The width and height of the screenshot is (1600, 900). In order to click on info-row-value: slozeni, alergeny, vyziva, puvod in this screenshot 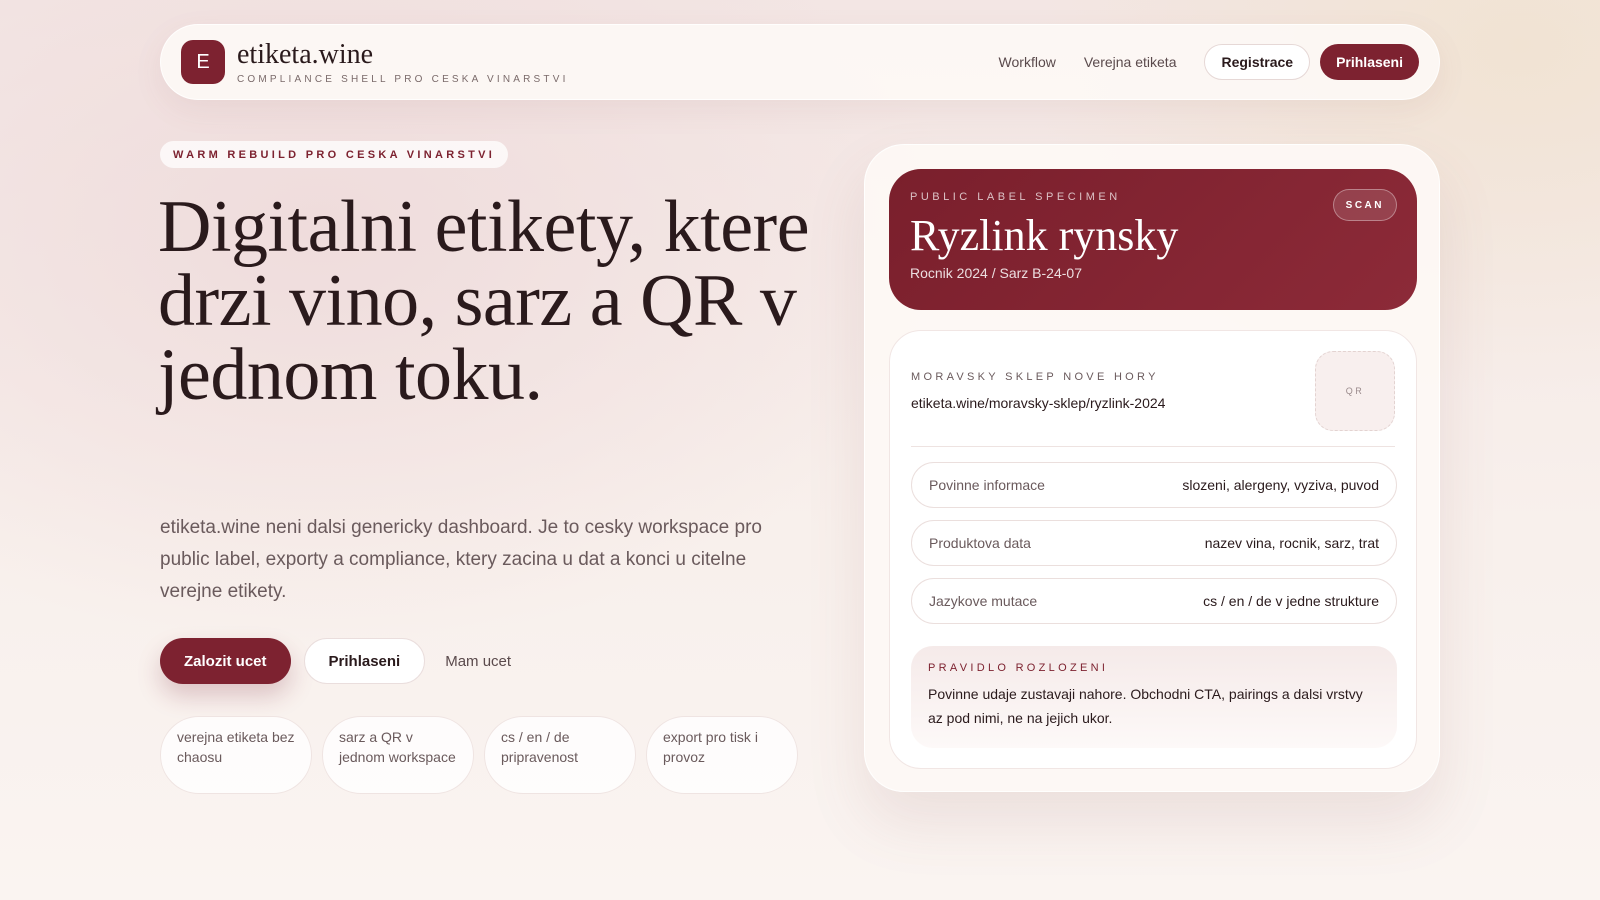, I will do `click(1280, 485)`.